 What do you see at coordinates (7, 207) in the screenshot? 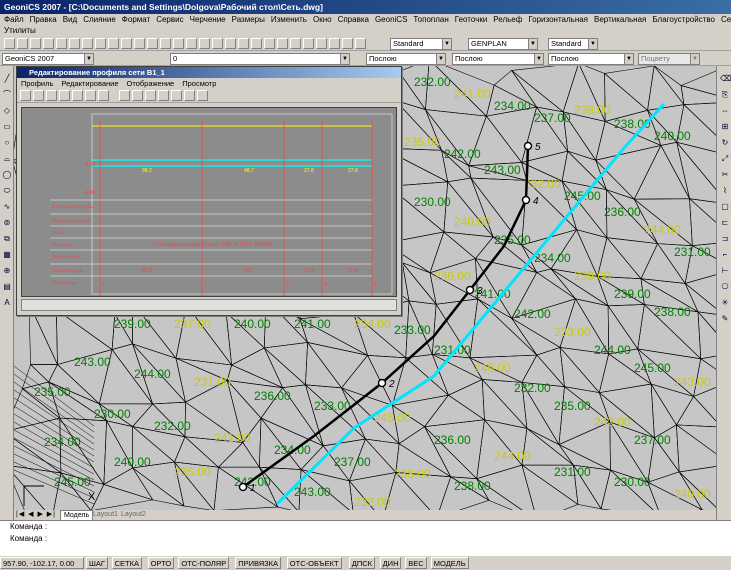
I see `draw-tool-icon: ∿` at bounding box center [7, 207].